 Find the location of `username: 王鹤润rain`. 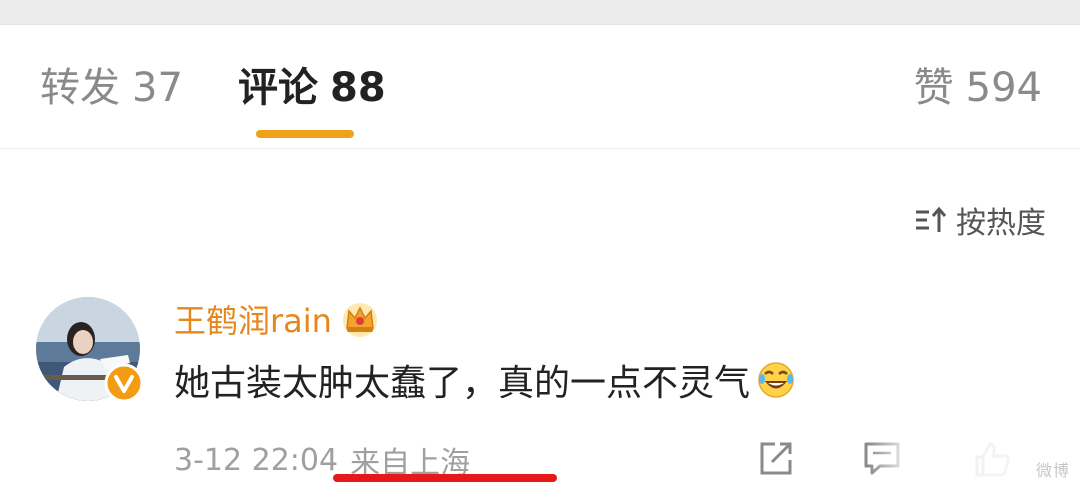

username: 王鹤润rain is located at coordinates (253, 319).